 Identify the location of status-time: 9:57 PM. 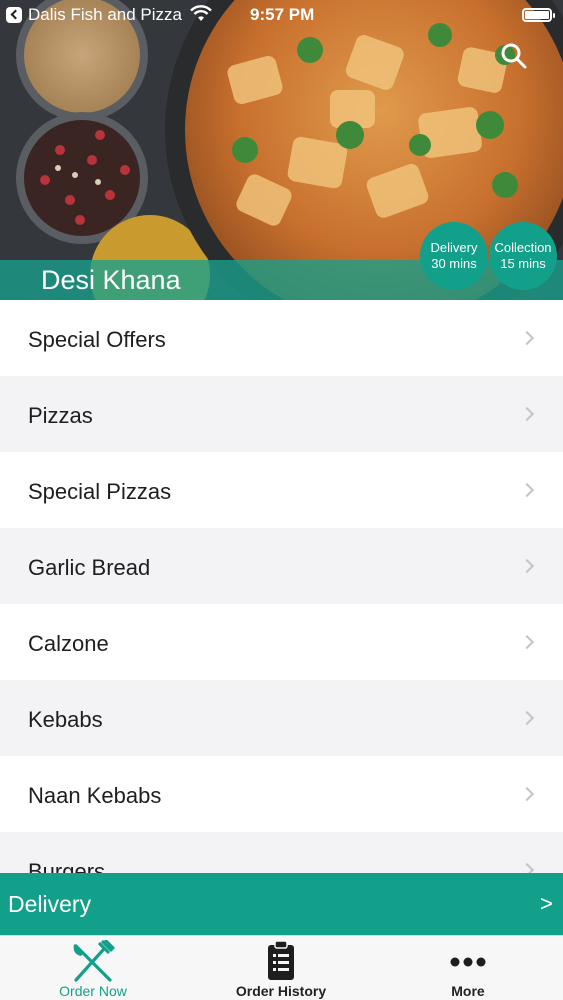
(282, 14).